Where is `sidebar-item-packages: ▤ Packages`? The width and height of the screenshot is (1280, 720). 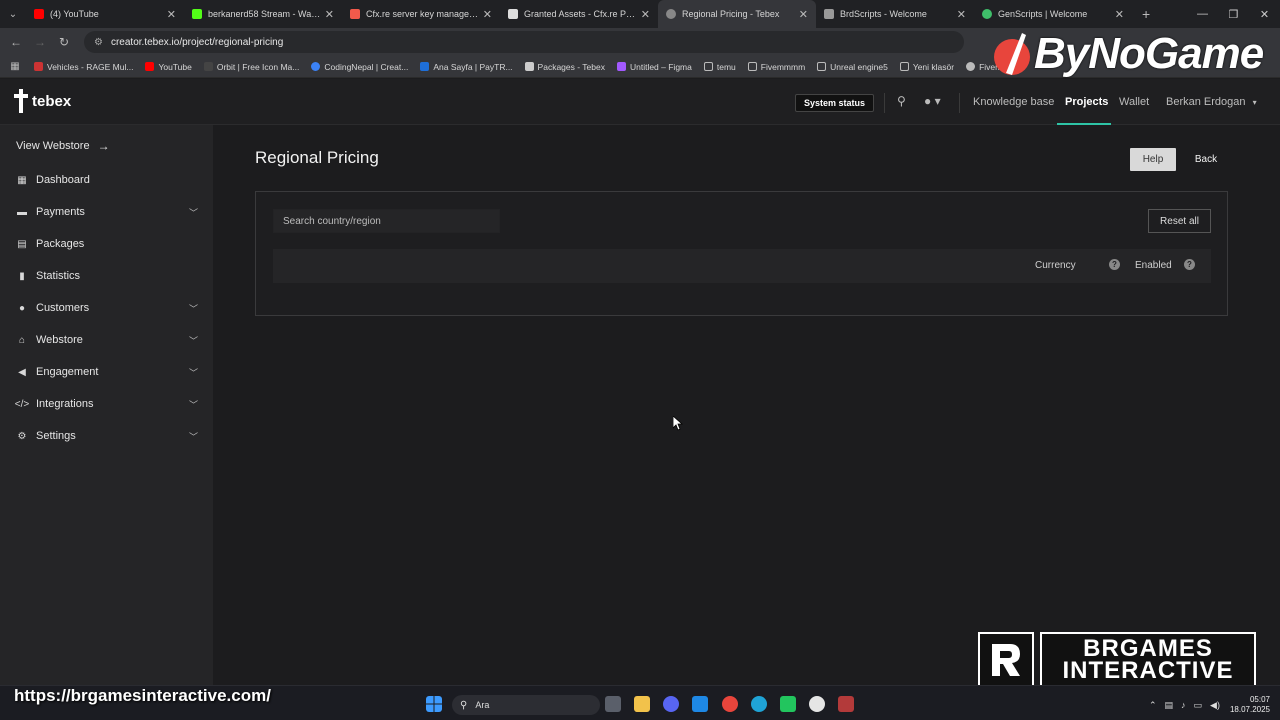
sidebar-item-packages: ▤ Packages is located at coordinates (107, 244).